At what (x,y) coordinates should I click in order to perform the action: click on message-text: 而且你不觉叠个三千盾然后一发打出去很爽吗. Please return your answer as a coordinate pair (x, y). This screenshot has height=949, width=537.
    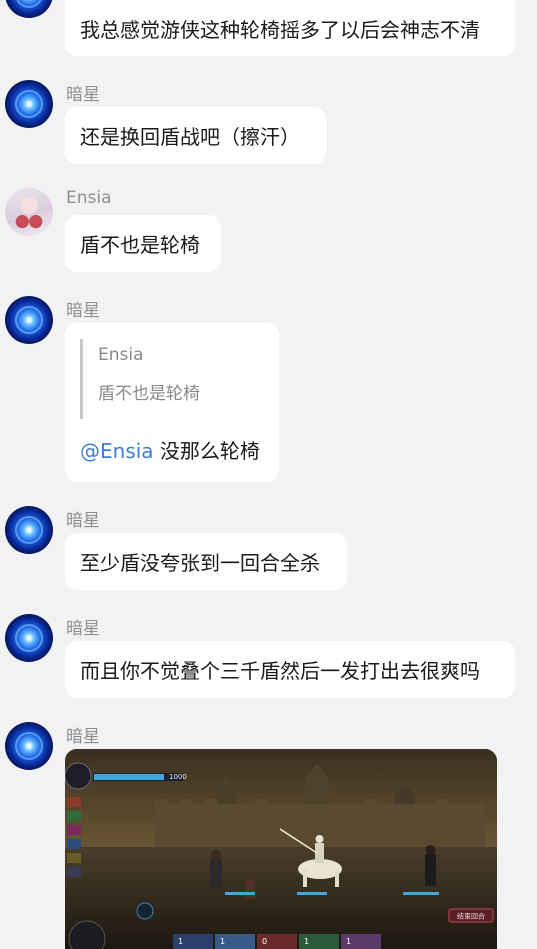
    Looking at the image, I should click on (280, 671).